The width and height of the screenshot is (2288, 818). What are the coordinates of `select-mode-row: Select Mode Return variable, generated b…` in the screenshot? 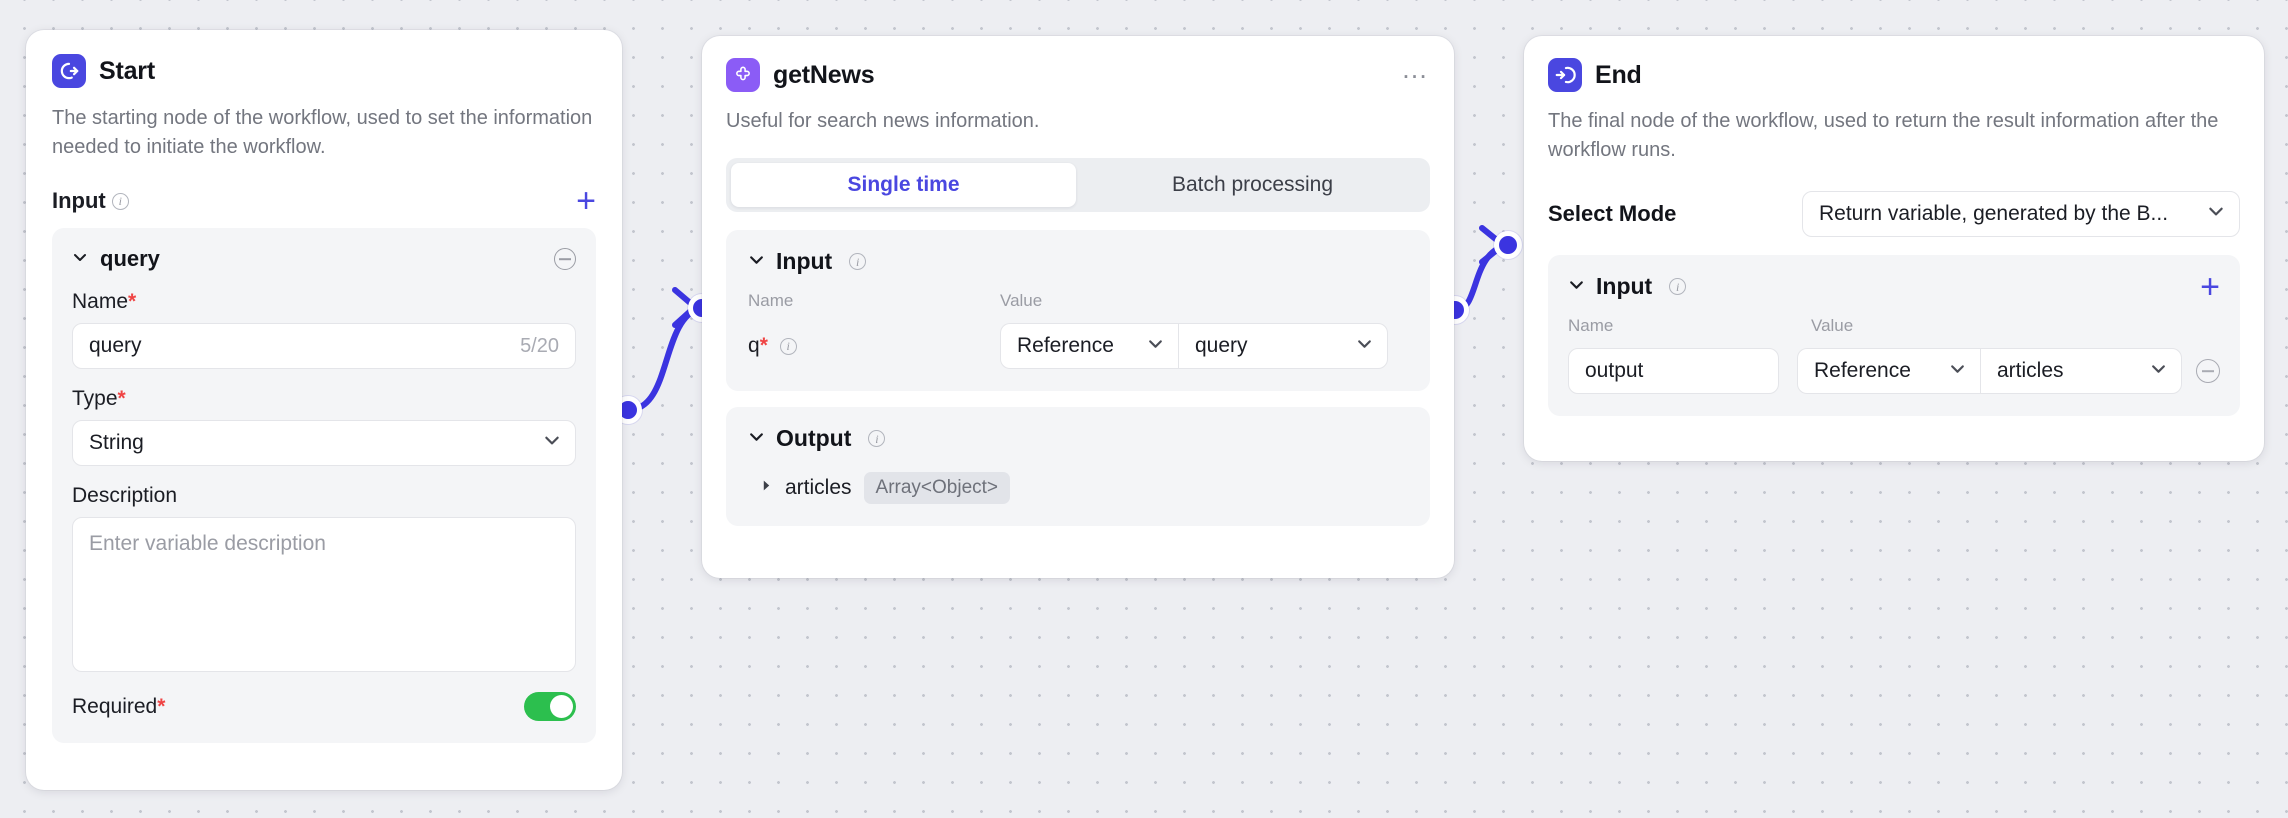 It's located at (1894, 214).